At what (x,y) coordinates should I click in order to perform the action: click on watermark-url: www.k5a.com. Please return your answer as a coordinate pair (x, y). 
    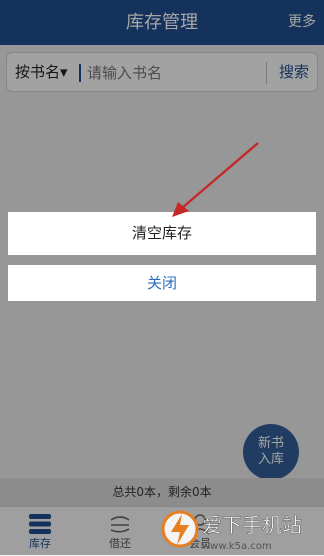
    Looking at the image, I should click on (237, 546).